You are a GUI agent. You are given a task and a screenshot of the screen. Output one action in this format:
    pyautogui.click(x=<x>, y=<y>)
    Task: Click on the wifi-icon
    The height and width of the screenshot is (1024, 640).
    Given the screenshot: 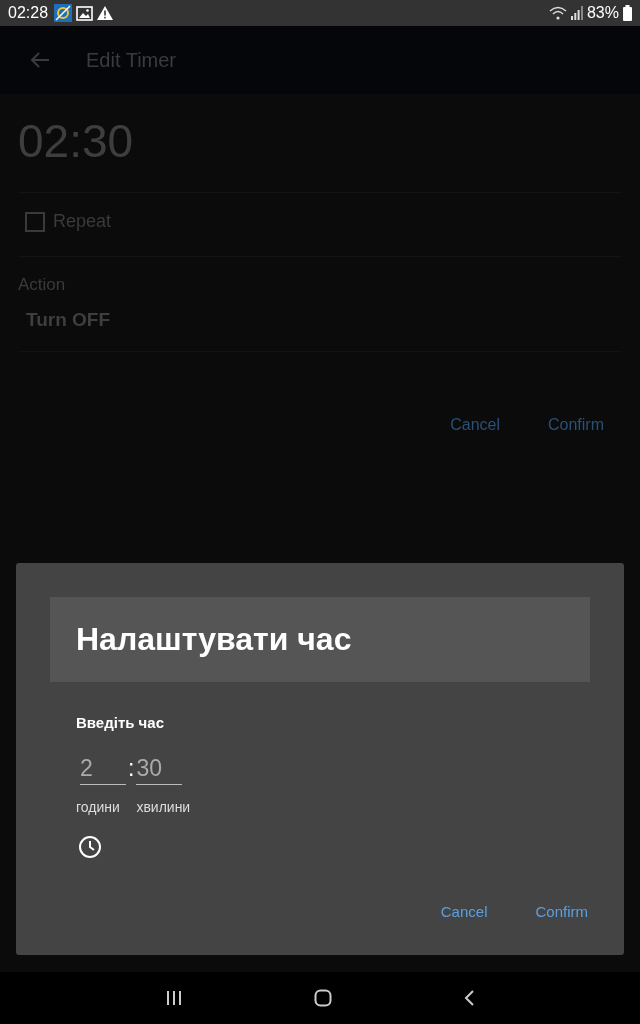 What is the action you would take?
    pyautogui.click(x=557, y=13)
    